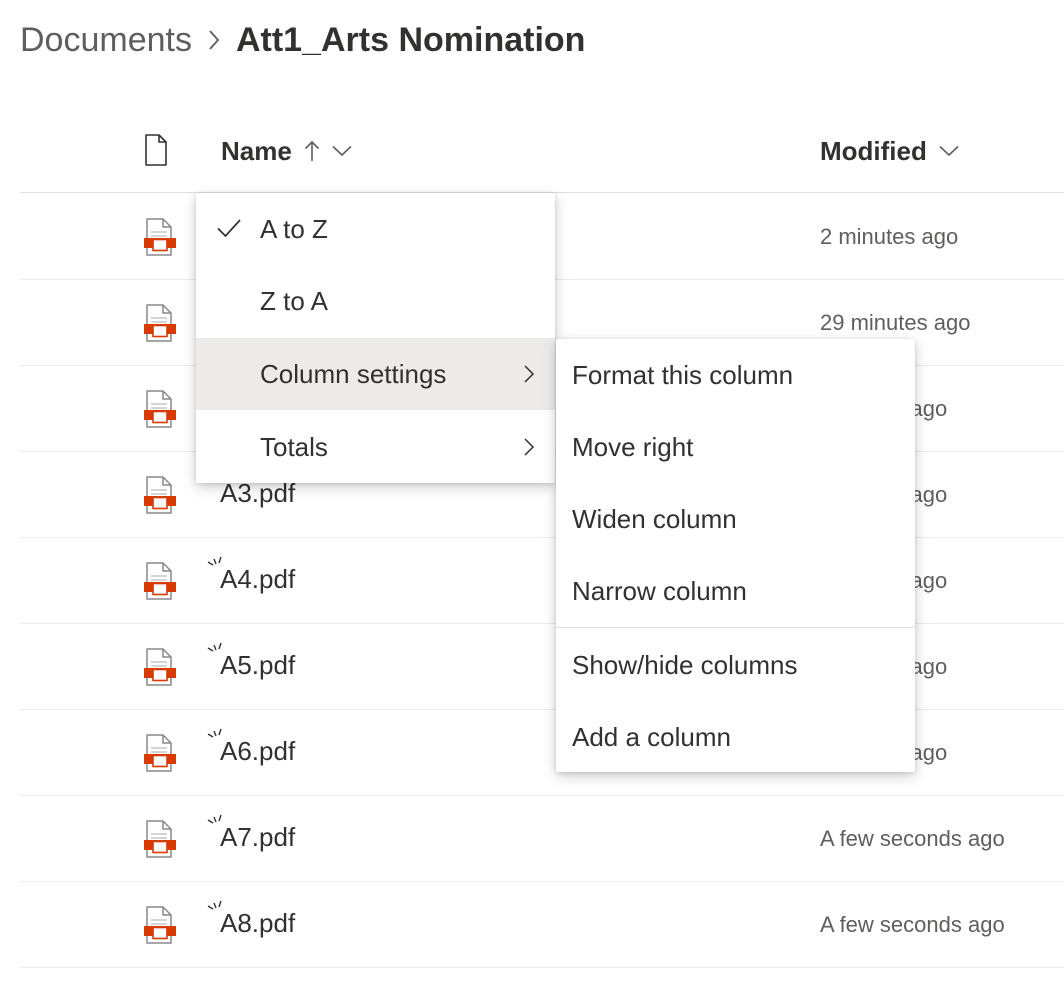  I want to click on menu-item-label: Move right, so click(633, 446).